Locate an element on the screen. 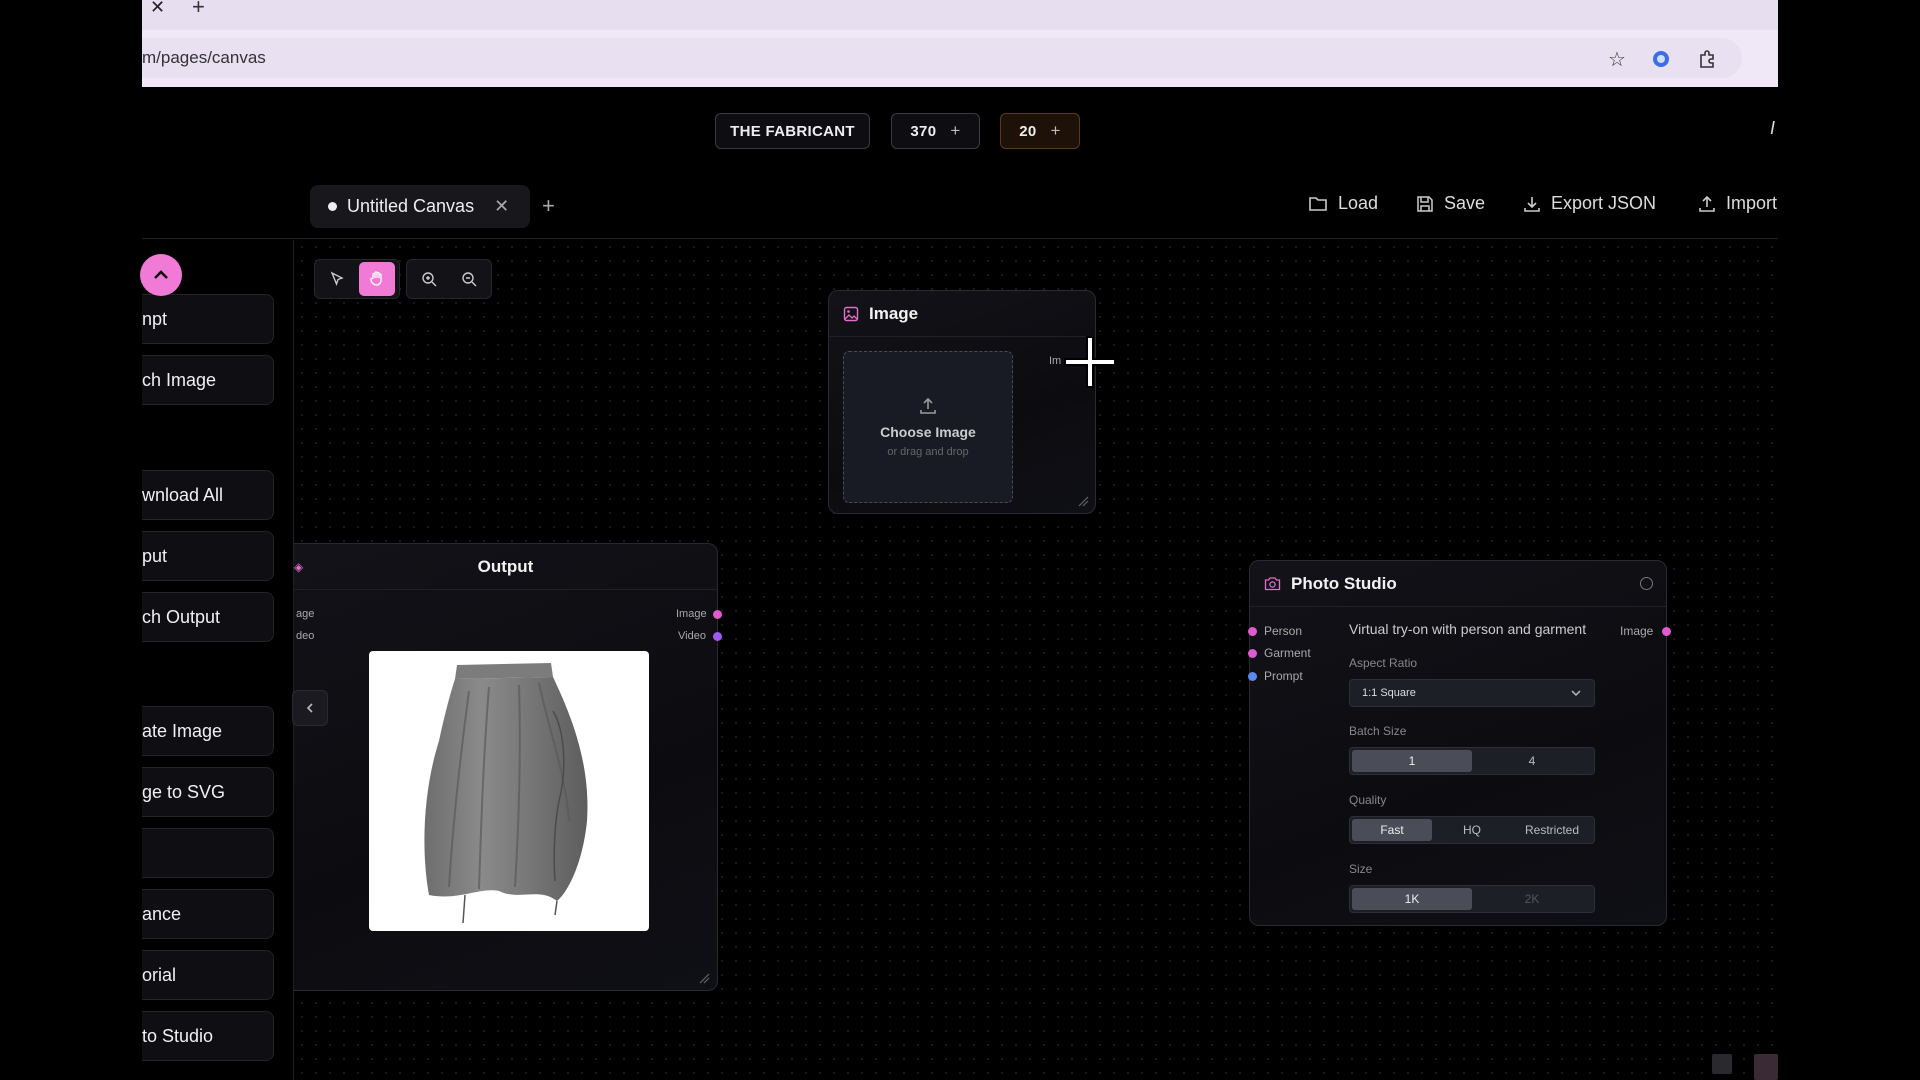 This screenshot has width=1920, height=1080. sidebar-item-generate-image: ate Image is located at coordinates (208, 731).